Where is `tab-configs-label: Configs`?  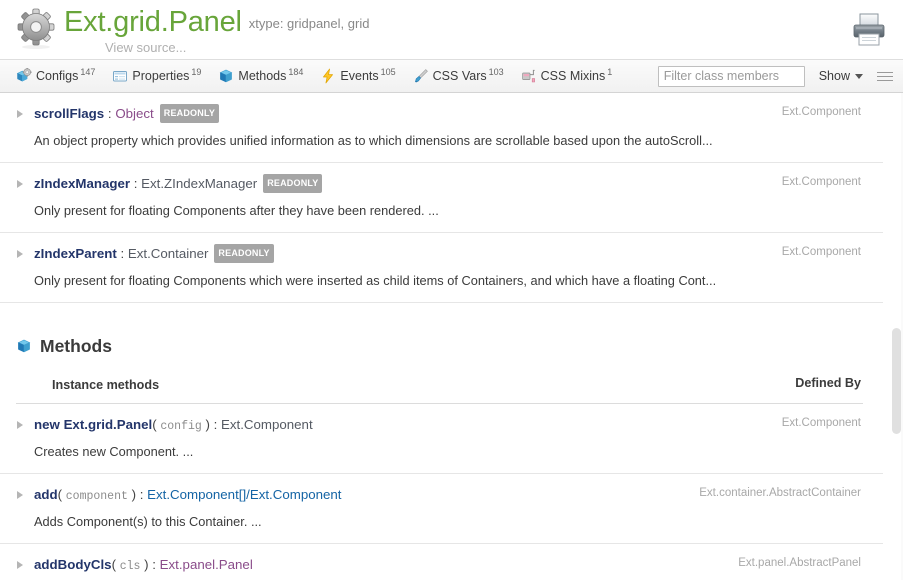
tab-configs-label: Configs is located at coordinates (57, 76).